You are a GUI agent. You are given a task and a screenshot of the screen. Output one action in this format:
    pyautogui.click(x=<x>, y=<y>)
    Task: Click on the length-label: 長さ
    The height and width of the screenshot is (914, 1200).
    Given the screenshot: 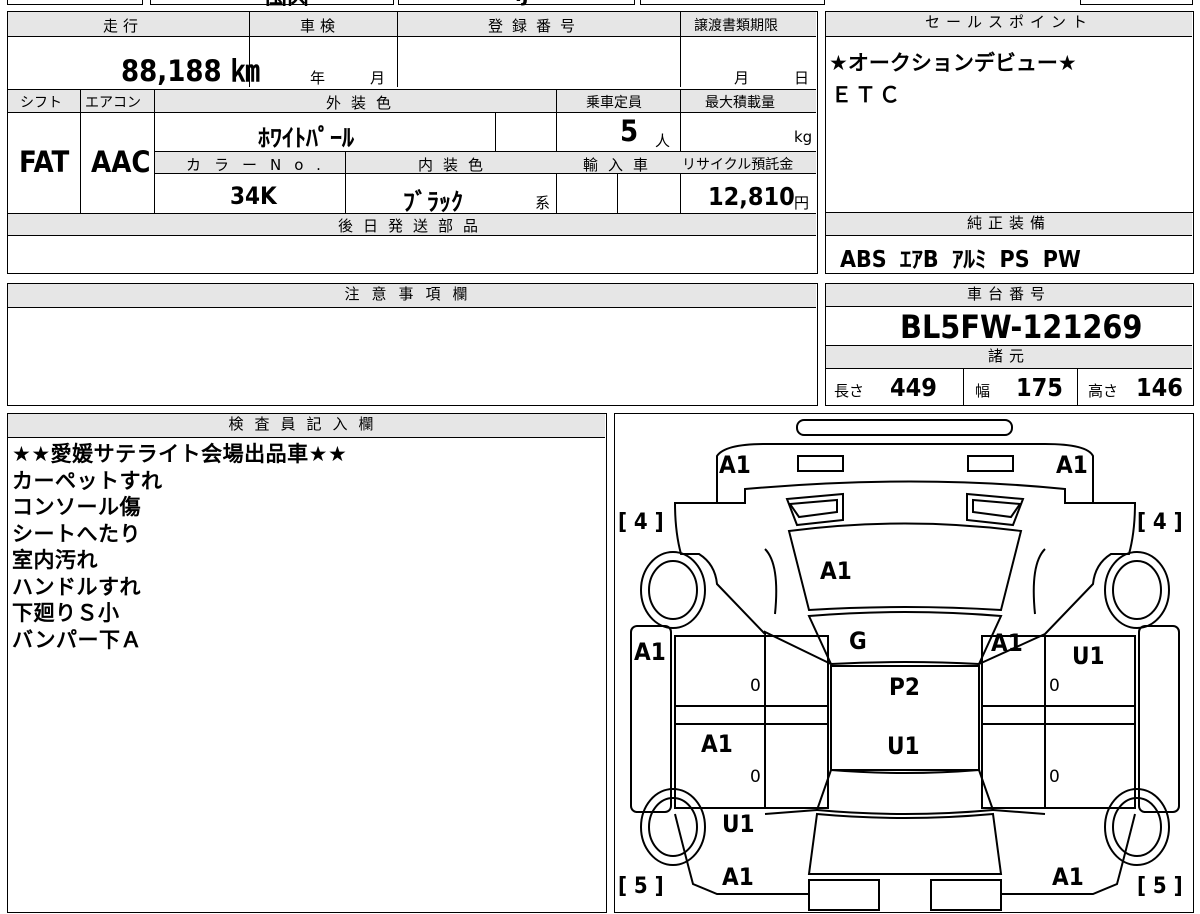 What is the action you would take?
    pyautogui.click(x=849, y=391)
    